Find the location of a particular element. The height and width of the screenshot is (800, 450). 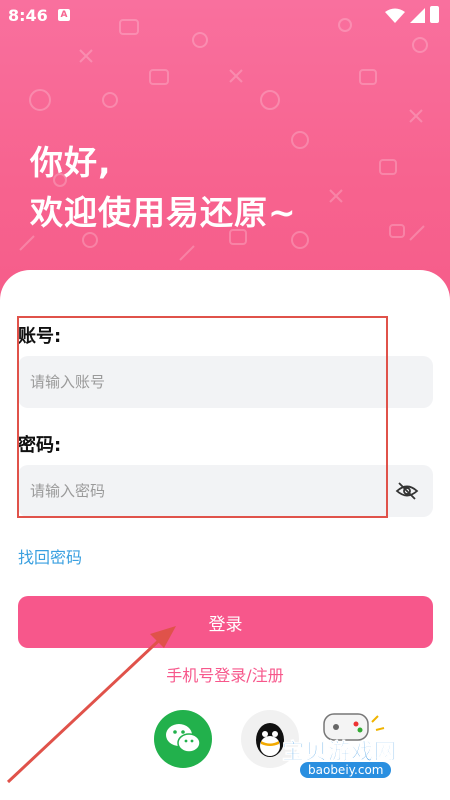

greeting: 你好, 欢迎使用易还原~ is located at coordinates (163, 188).